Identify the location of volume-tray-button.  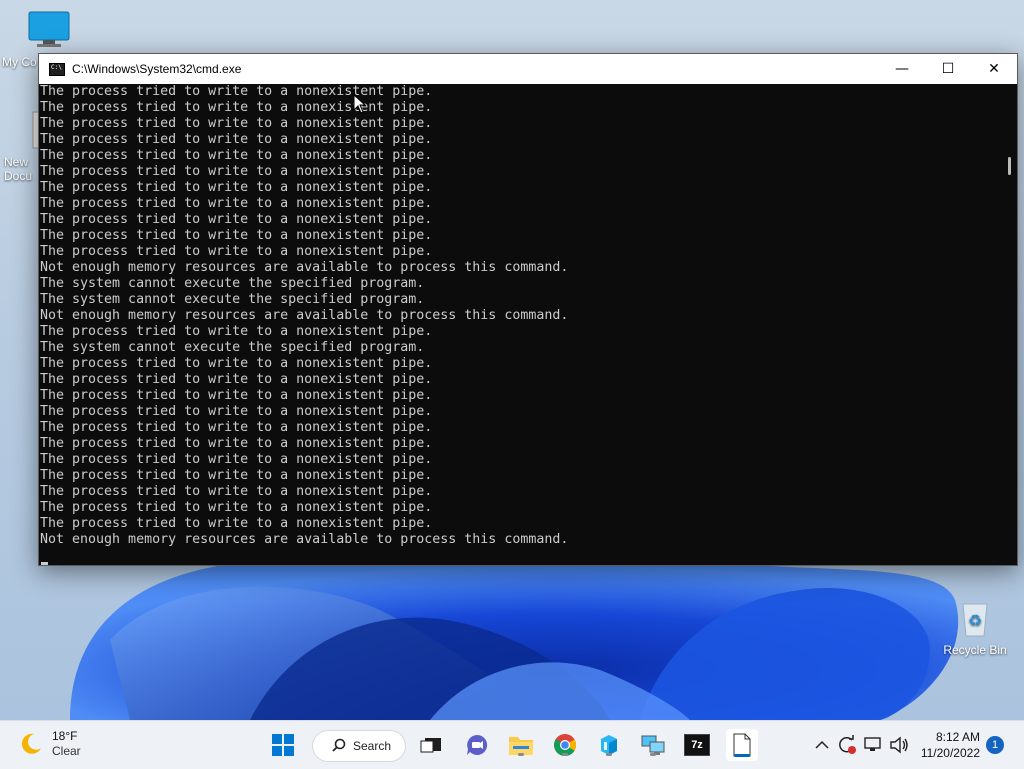
(899, 745).